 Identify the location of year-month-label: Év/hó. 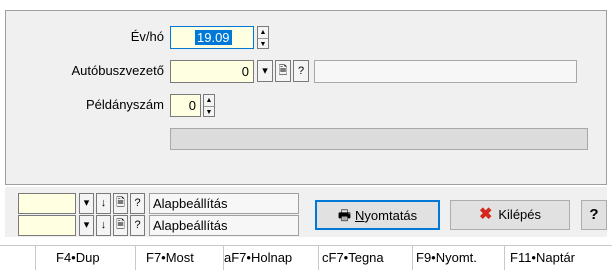
(147, 36).